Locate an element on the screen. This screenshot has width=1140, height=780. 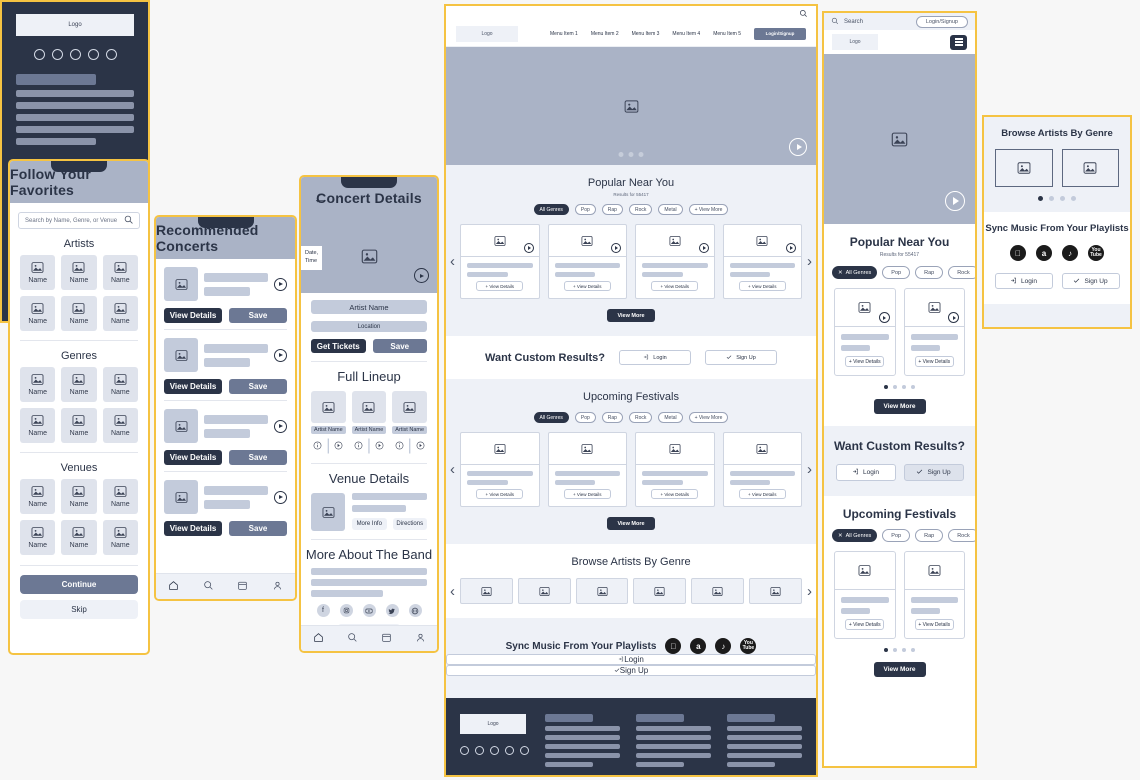
search-input: Search by Name, Genre, or Venue is located at coordinates (79, 220).